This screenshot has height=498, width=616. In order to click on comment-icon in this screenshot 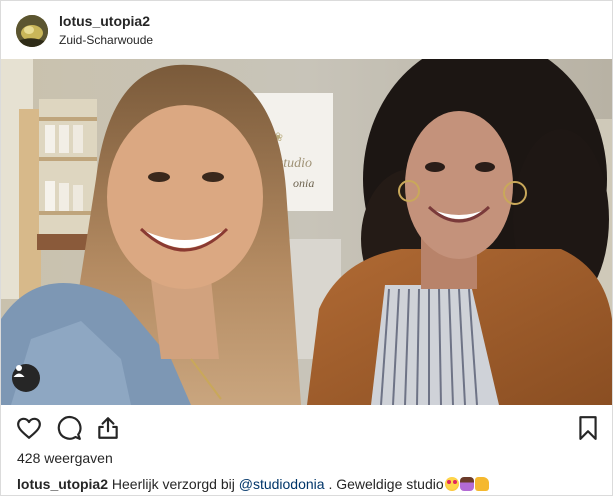, I will do `click(69, 427)`.